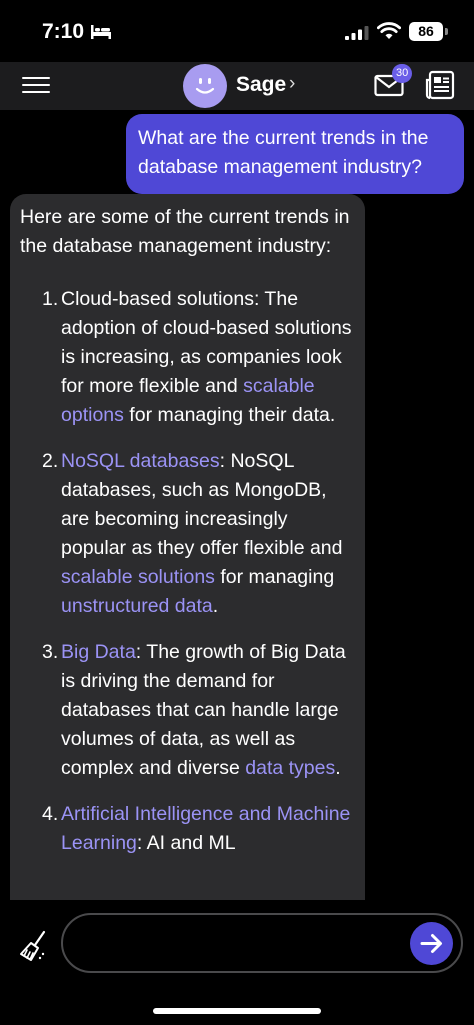  What do you see at coordinates (292, 84) in the screenshot?
I see `chevron-right-icon: ›` at bounding box center [292, 84].